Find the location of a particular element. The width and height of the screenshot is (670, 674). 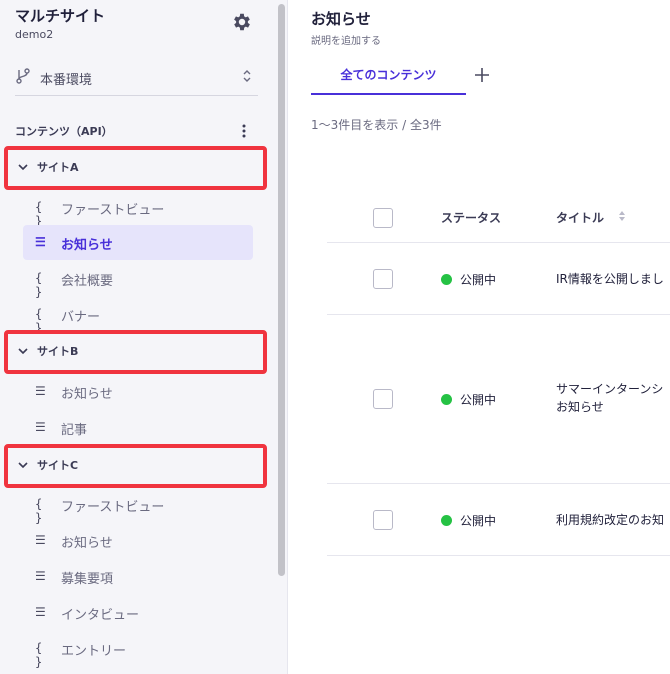

title-text: 利用規約改定のお知 is located at coordinates (610, 520).